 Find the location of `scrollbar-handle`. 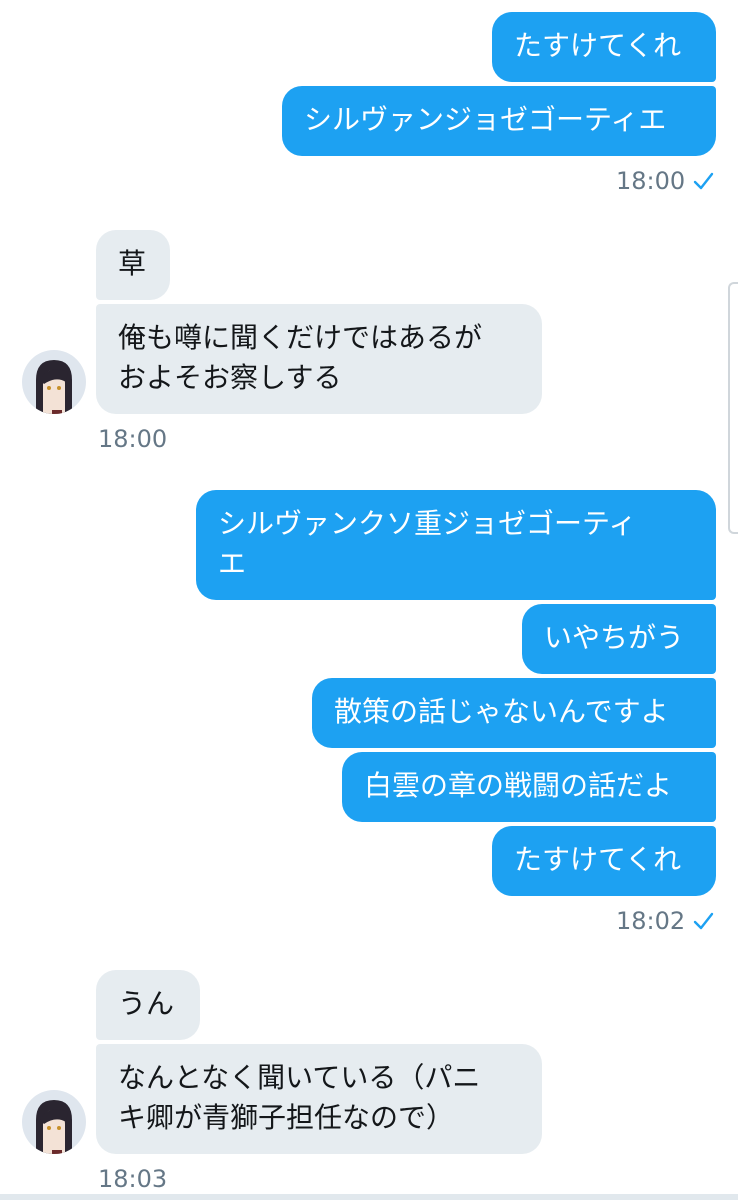

scrollbar-handle is located at coordinates (733, 408).